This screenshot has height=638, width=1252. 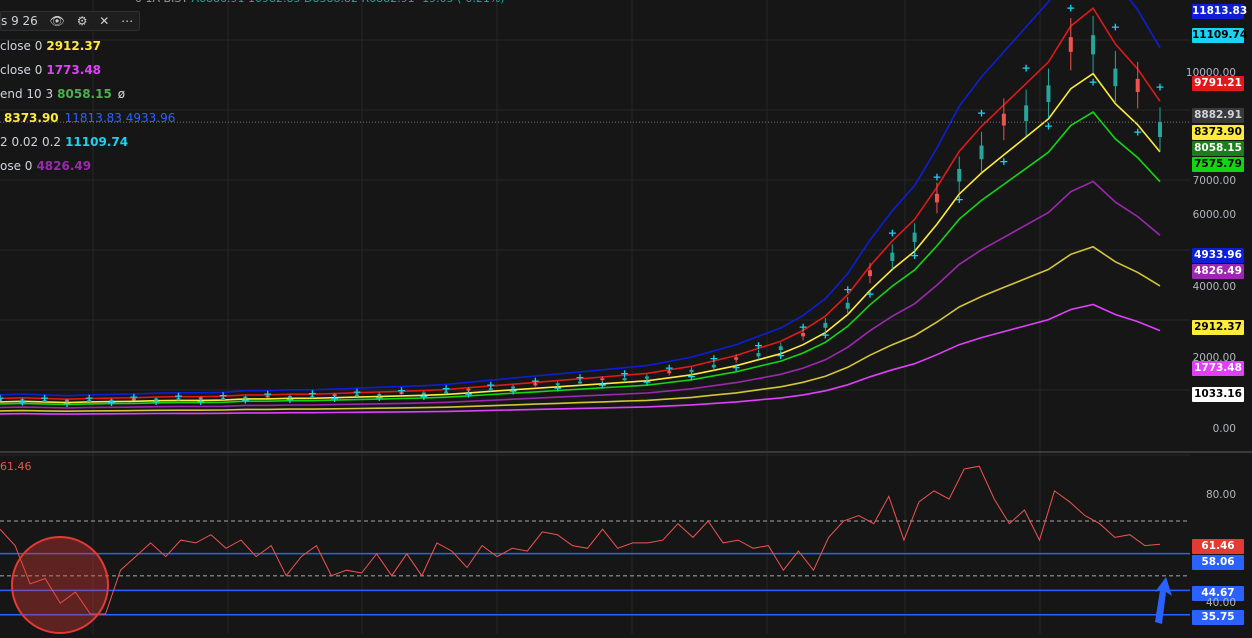 I want to click on rsi-tag: 35.75, so click(x=1218, y=617).